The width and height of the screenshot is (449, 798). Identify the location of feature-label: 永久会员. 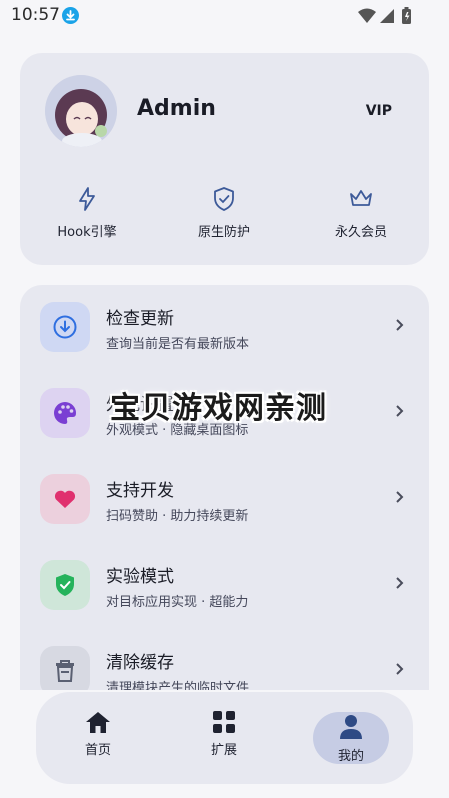
(360, 232).